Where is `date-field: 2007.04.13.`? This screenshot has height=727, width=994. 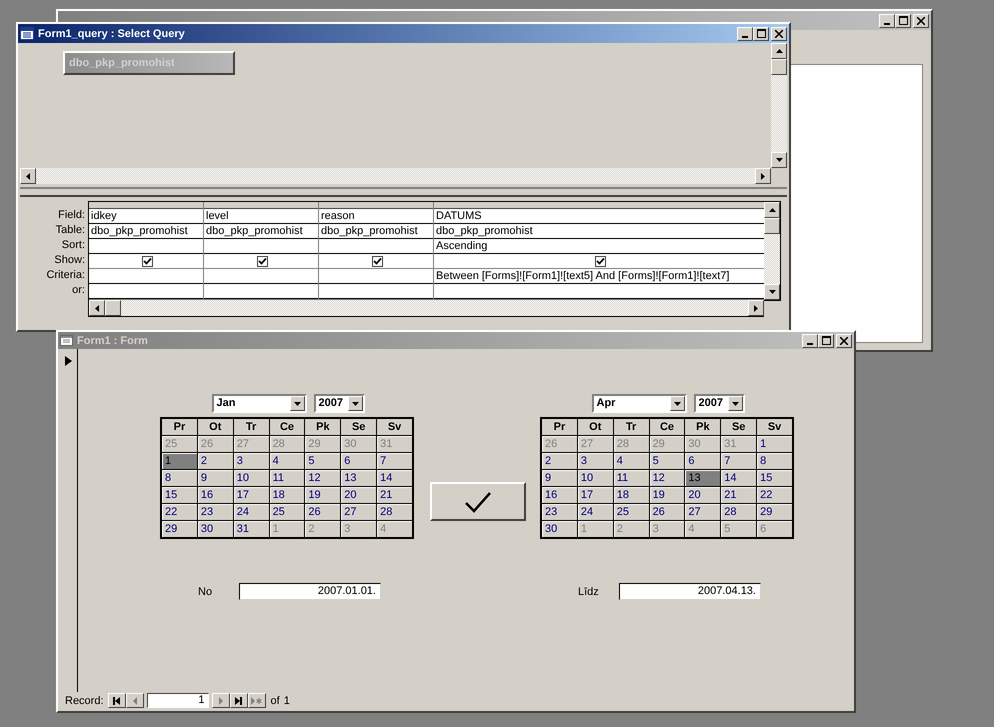 date-field: 2007.04.13. is located at coordinates (690, 591).